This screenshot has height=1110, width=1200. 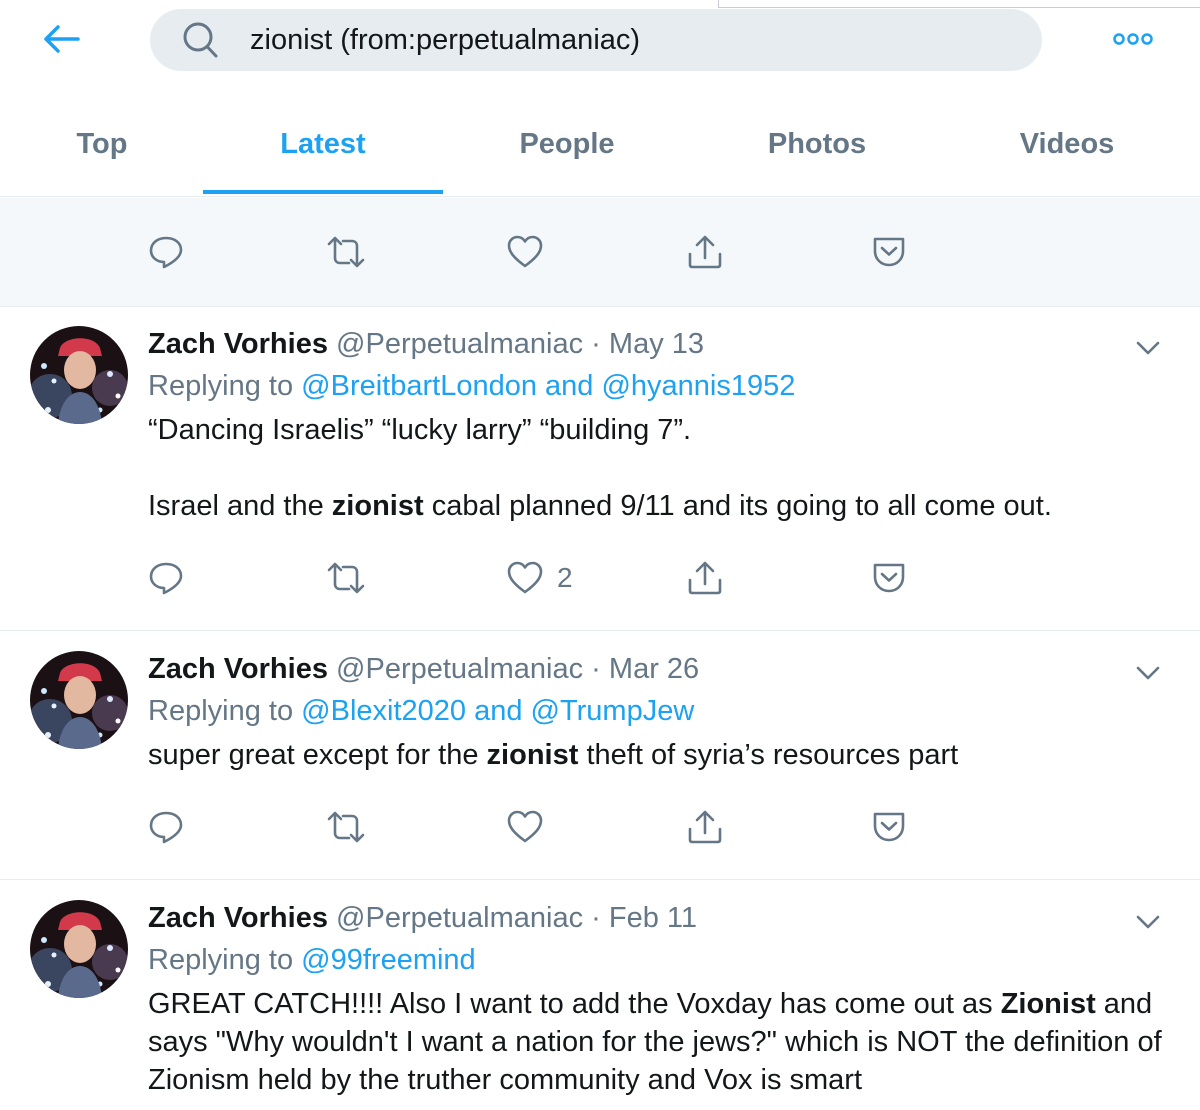 I want to click on mention-link: @Blexit2020, so click(x=383, y=711).